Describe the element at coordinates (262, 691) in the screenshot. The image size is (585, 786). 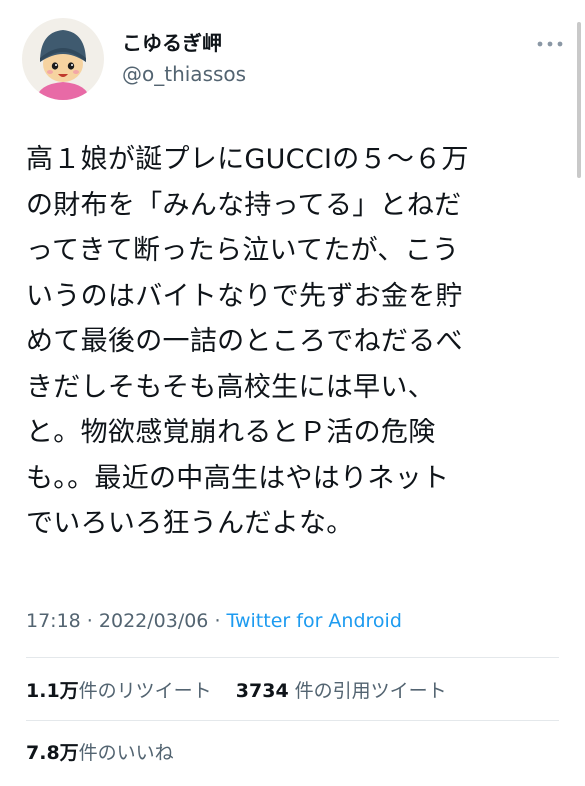
I see `quotes-count: 3734` at that location.